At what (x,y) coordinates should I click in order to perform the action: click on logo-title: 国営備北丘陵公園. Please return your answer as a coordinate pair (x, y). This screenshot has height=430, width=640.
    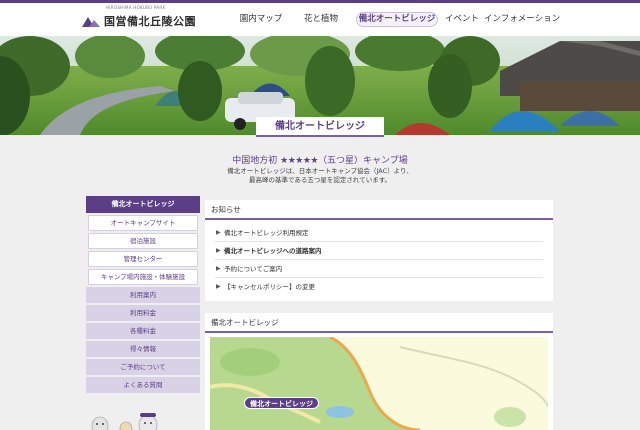
    Looking at the image, I should click on (150, 21).